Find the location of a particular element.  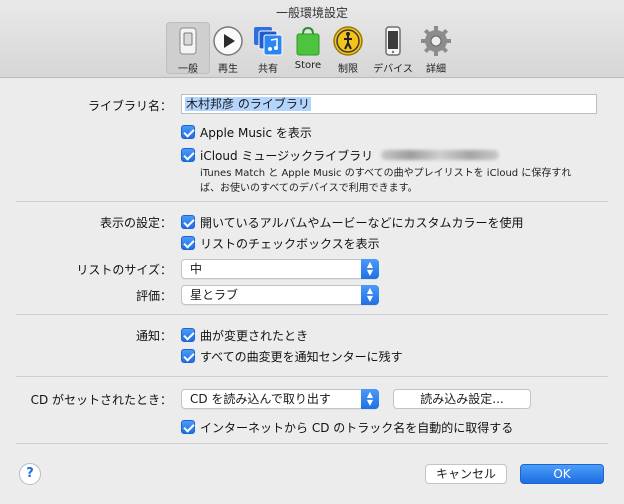

notification-center-label: すべての曲変更を通知センターに残す is located at coordinates (301, 357).